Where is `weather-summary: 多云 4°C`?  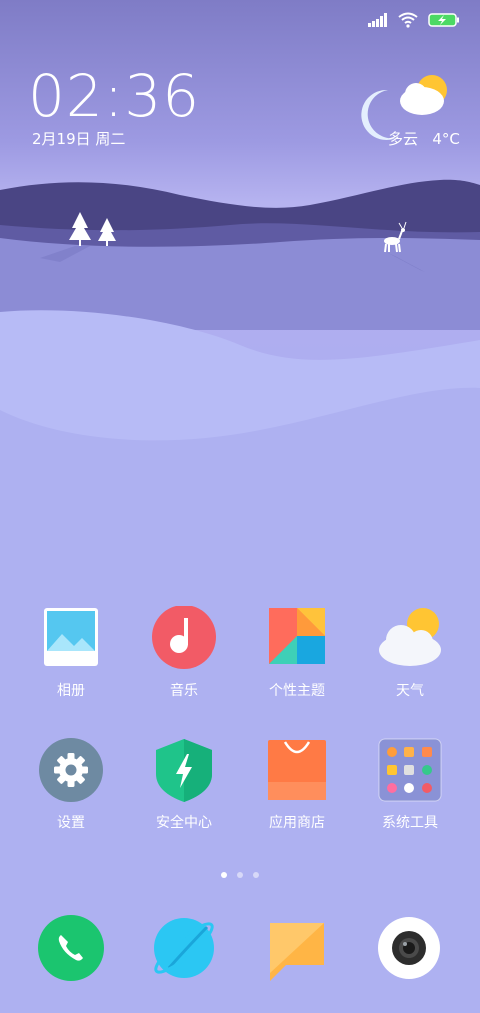
weather-summary: 多云 4°C is located at coordinates (424, 138).